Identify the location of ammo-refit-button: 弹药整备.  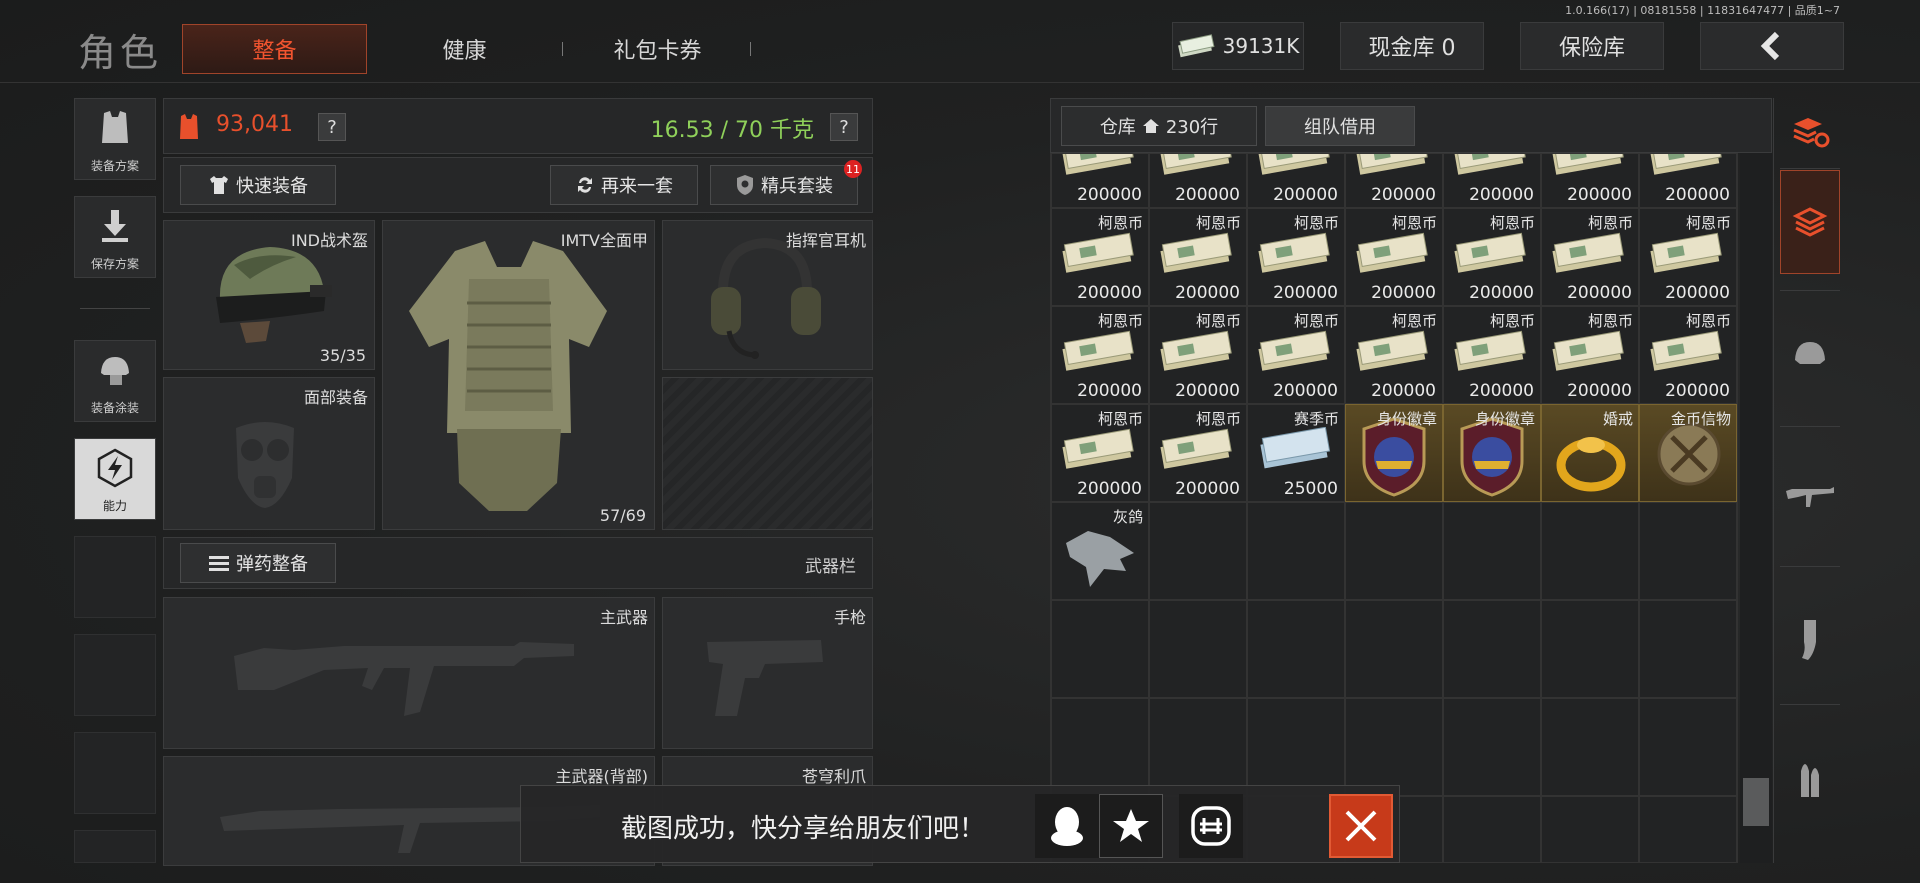
(258, 563).